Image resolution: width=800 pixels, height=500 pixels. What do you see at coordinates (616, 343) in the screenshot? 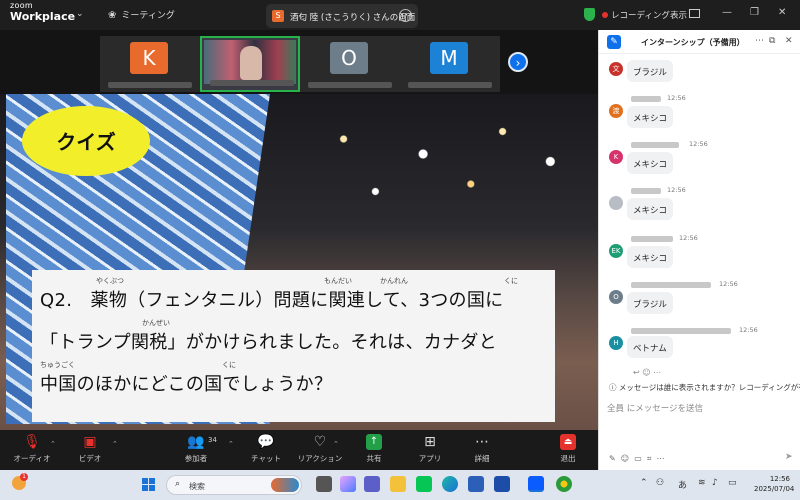
I see `sender-avatar: H` at bounding box center [616, 343].